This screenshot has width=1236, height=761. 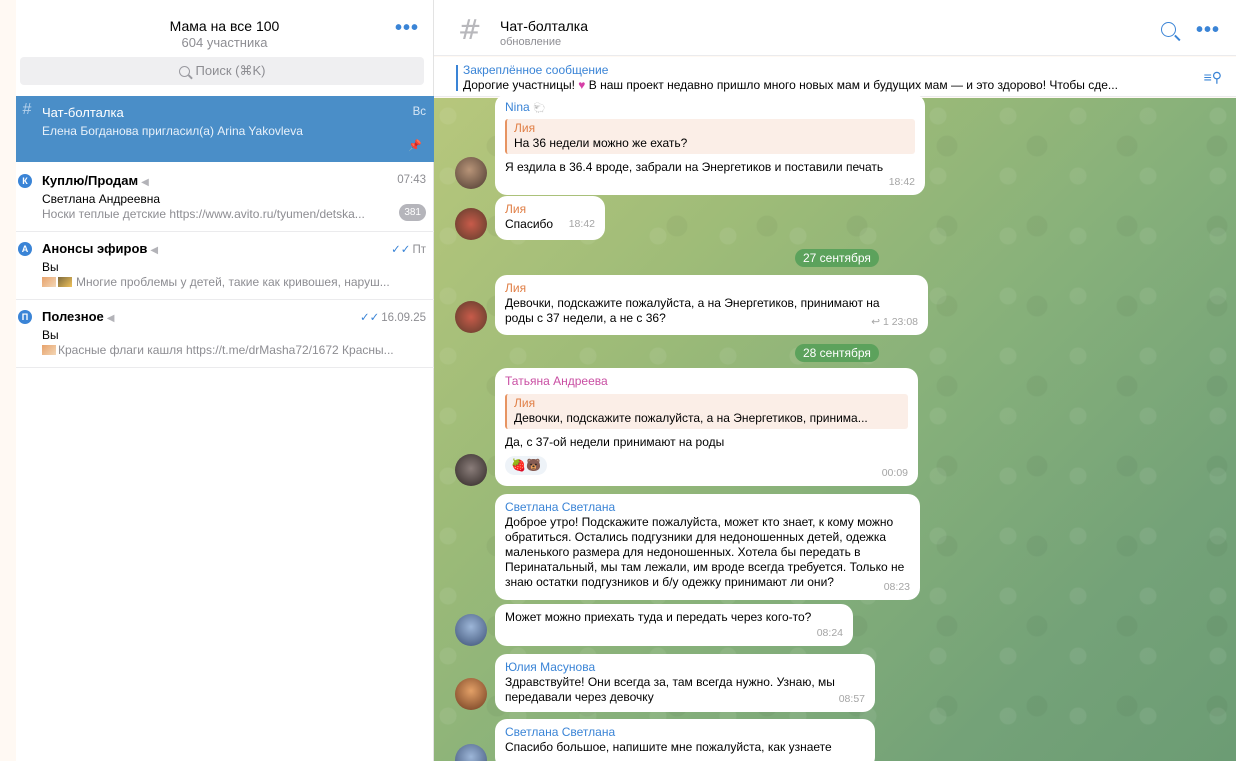 I want to click on group-title: Мама на все 100, so click(x=224, y=26).